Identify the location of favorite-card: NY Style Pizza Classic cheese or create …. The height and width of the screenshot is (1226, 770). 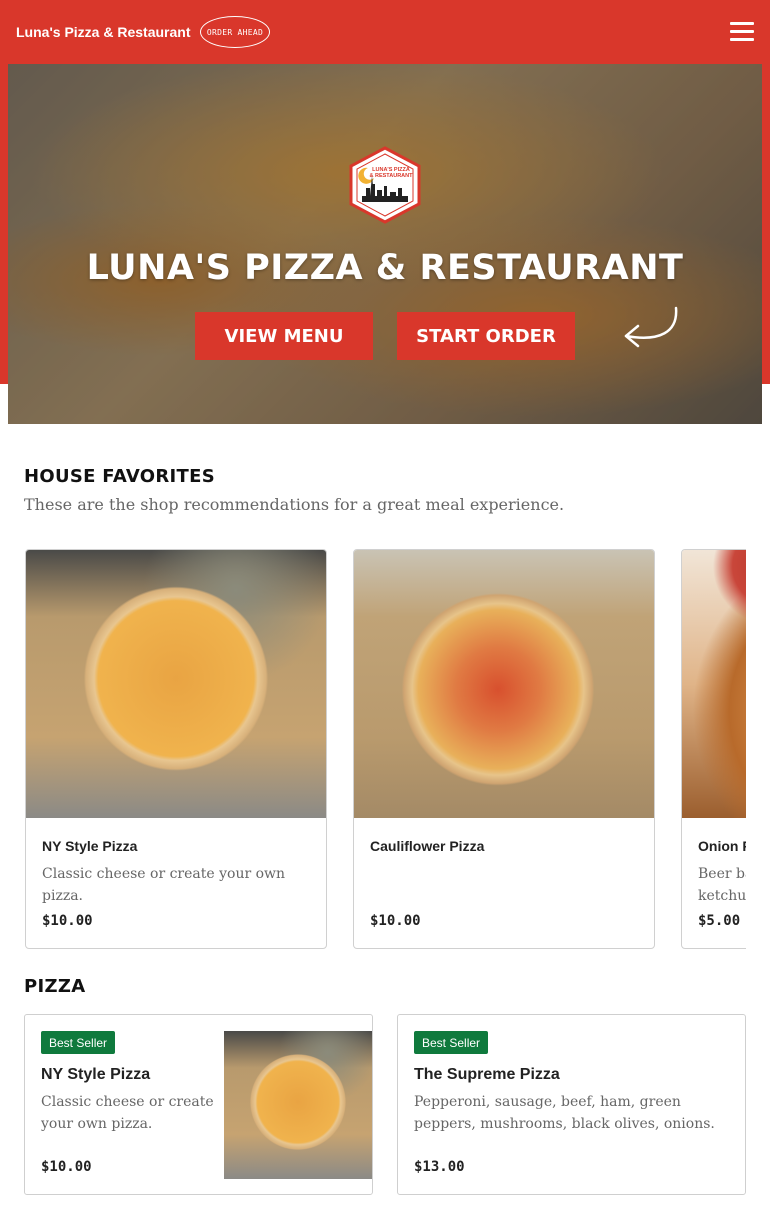
(176, 749).